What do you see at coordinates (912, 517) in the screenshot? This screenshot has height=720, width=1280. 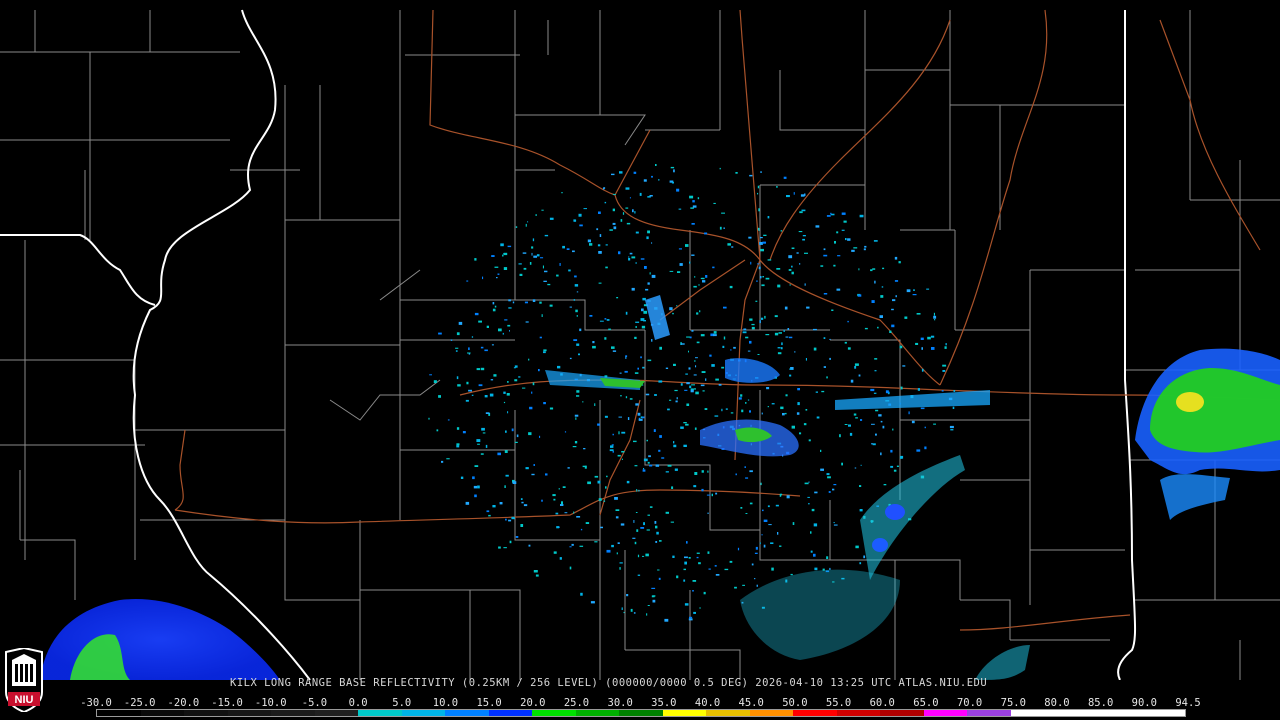 I see `echo-se-band` at bounding box center [912, 517].